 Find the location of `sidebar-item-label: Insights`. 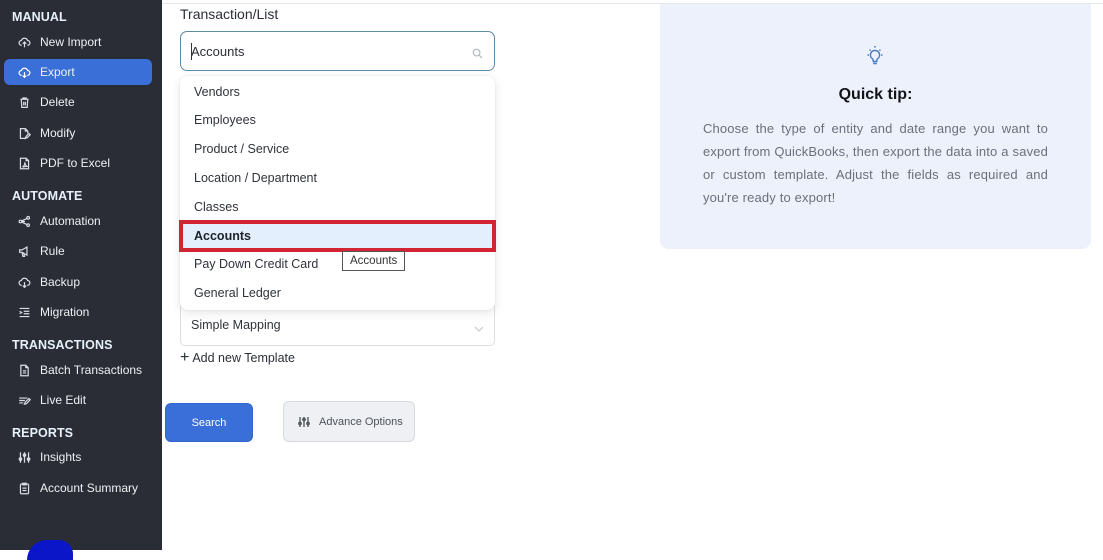

sidebar-item-label: Insights is located at coordinates (61, 457).